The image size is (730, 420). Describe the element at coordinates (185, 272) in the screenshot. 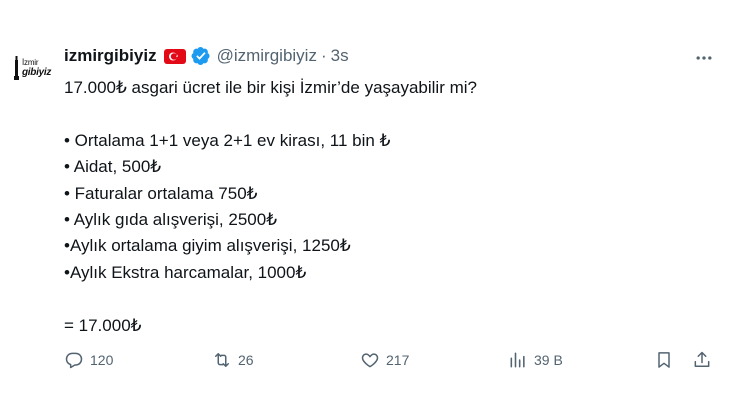

I see `tweet-line: •Aylık Ekstra harcamalar, 1000₺` at that location.